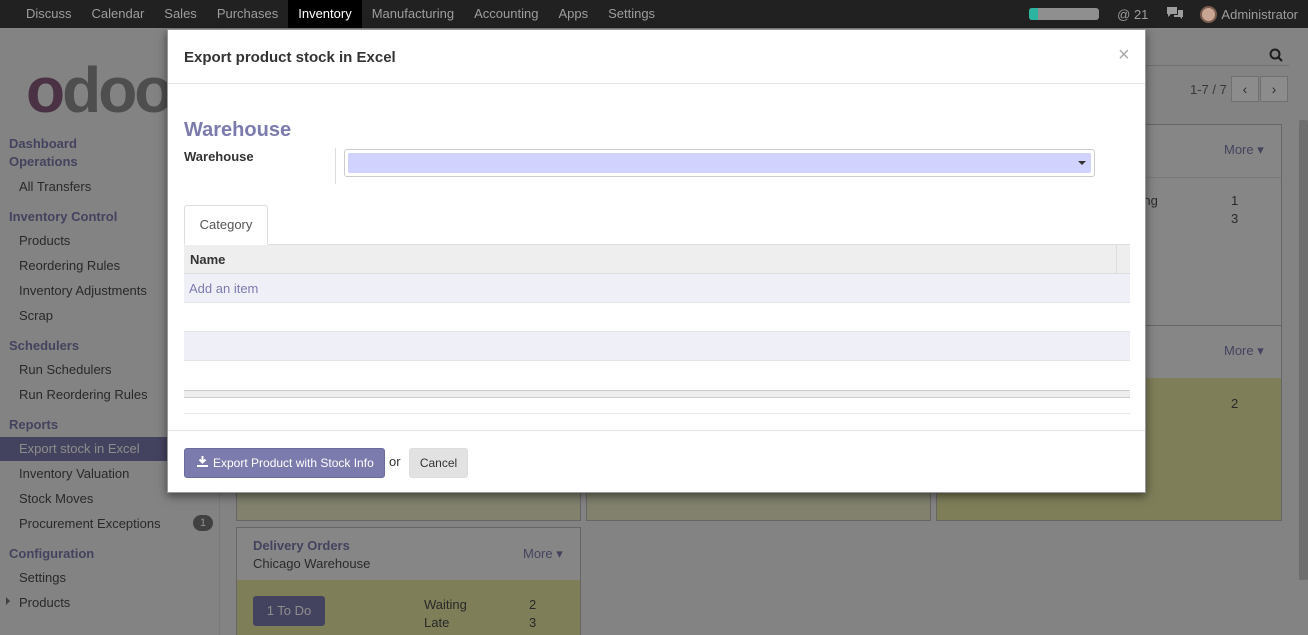  What do you see at coordinates (1116, 259) in the screenshot?
I see `column-separator` at bounding box center [1116, 259].